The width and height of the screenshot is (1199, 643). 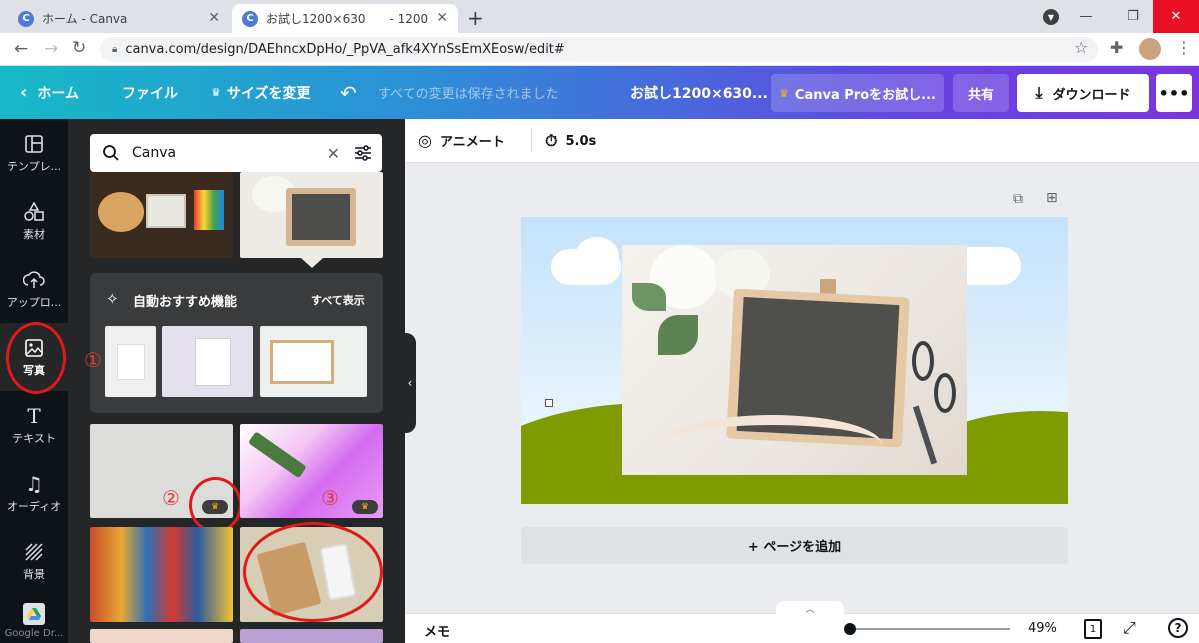 What do you see at coordinates (549, 403) in the screenshot?
I see `sheep-shape` at bounding box center [549, 403].